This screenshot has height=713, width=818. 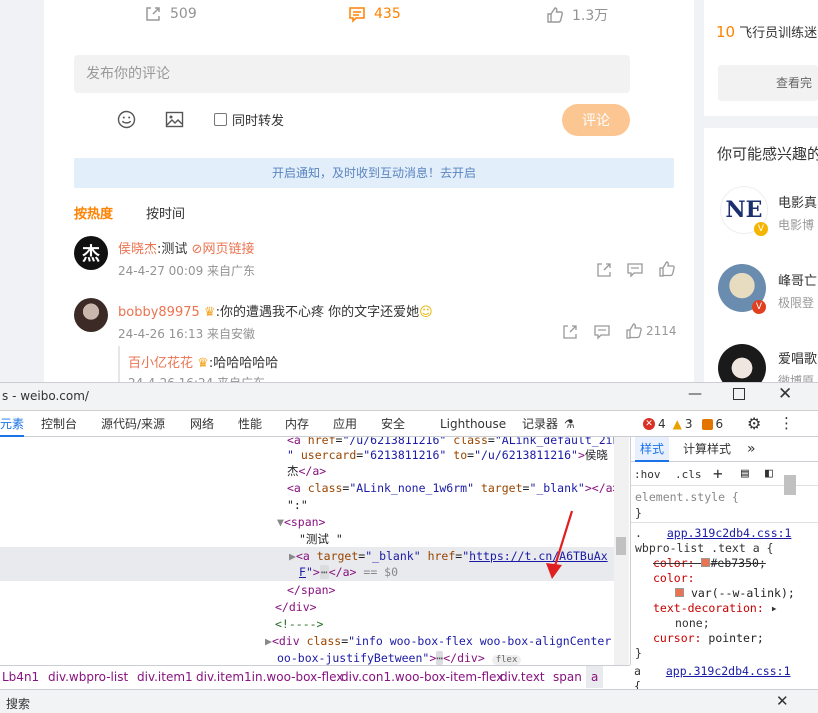 What do you see at coordinates (59, 424) in the screenshot?
I see `tab-console: 控制台` at bounding box center [59, 424].